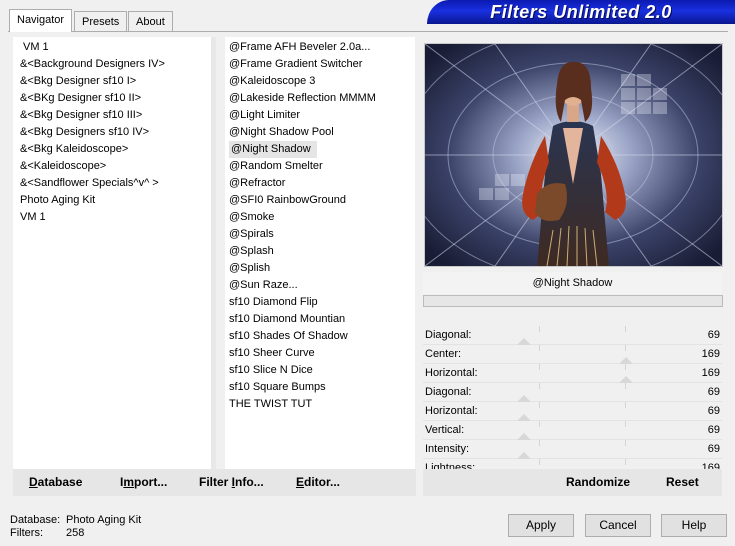  I want to click on filter-item: sf10 Square Bumps, so click(320, 387).